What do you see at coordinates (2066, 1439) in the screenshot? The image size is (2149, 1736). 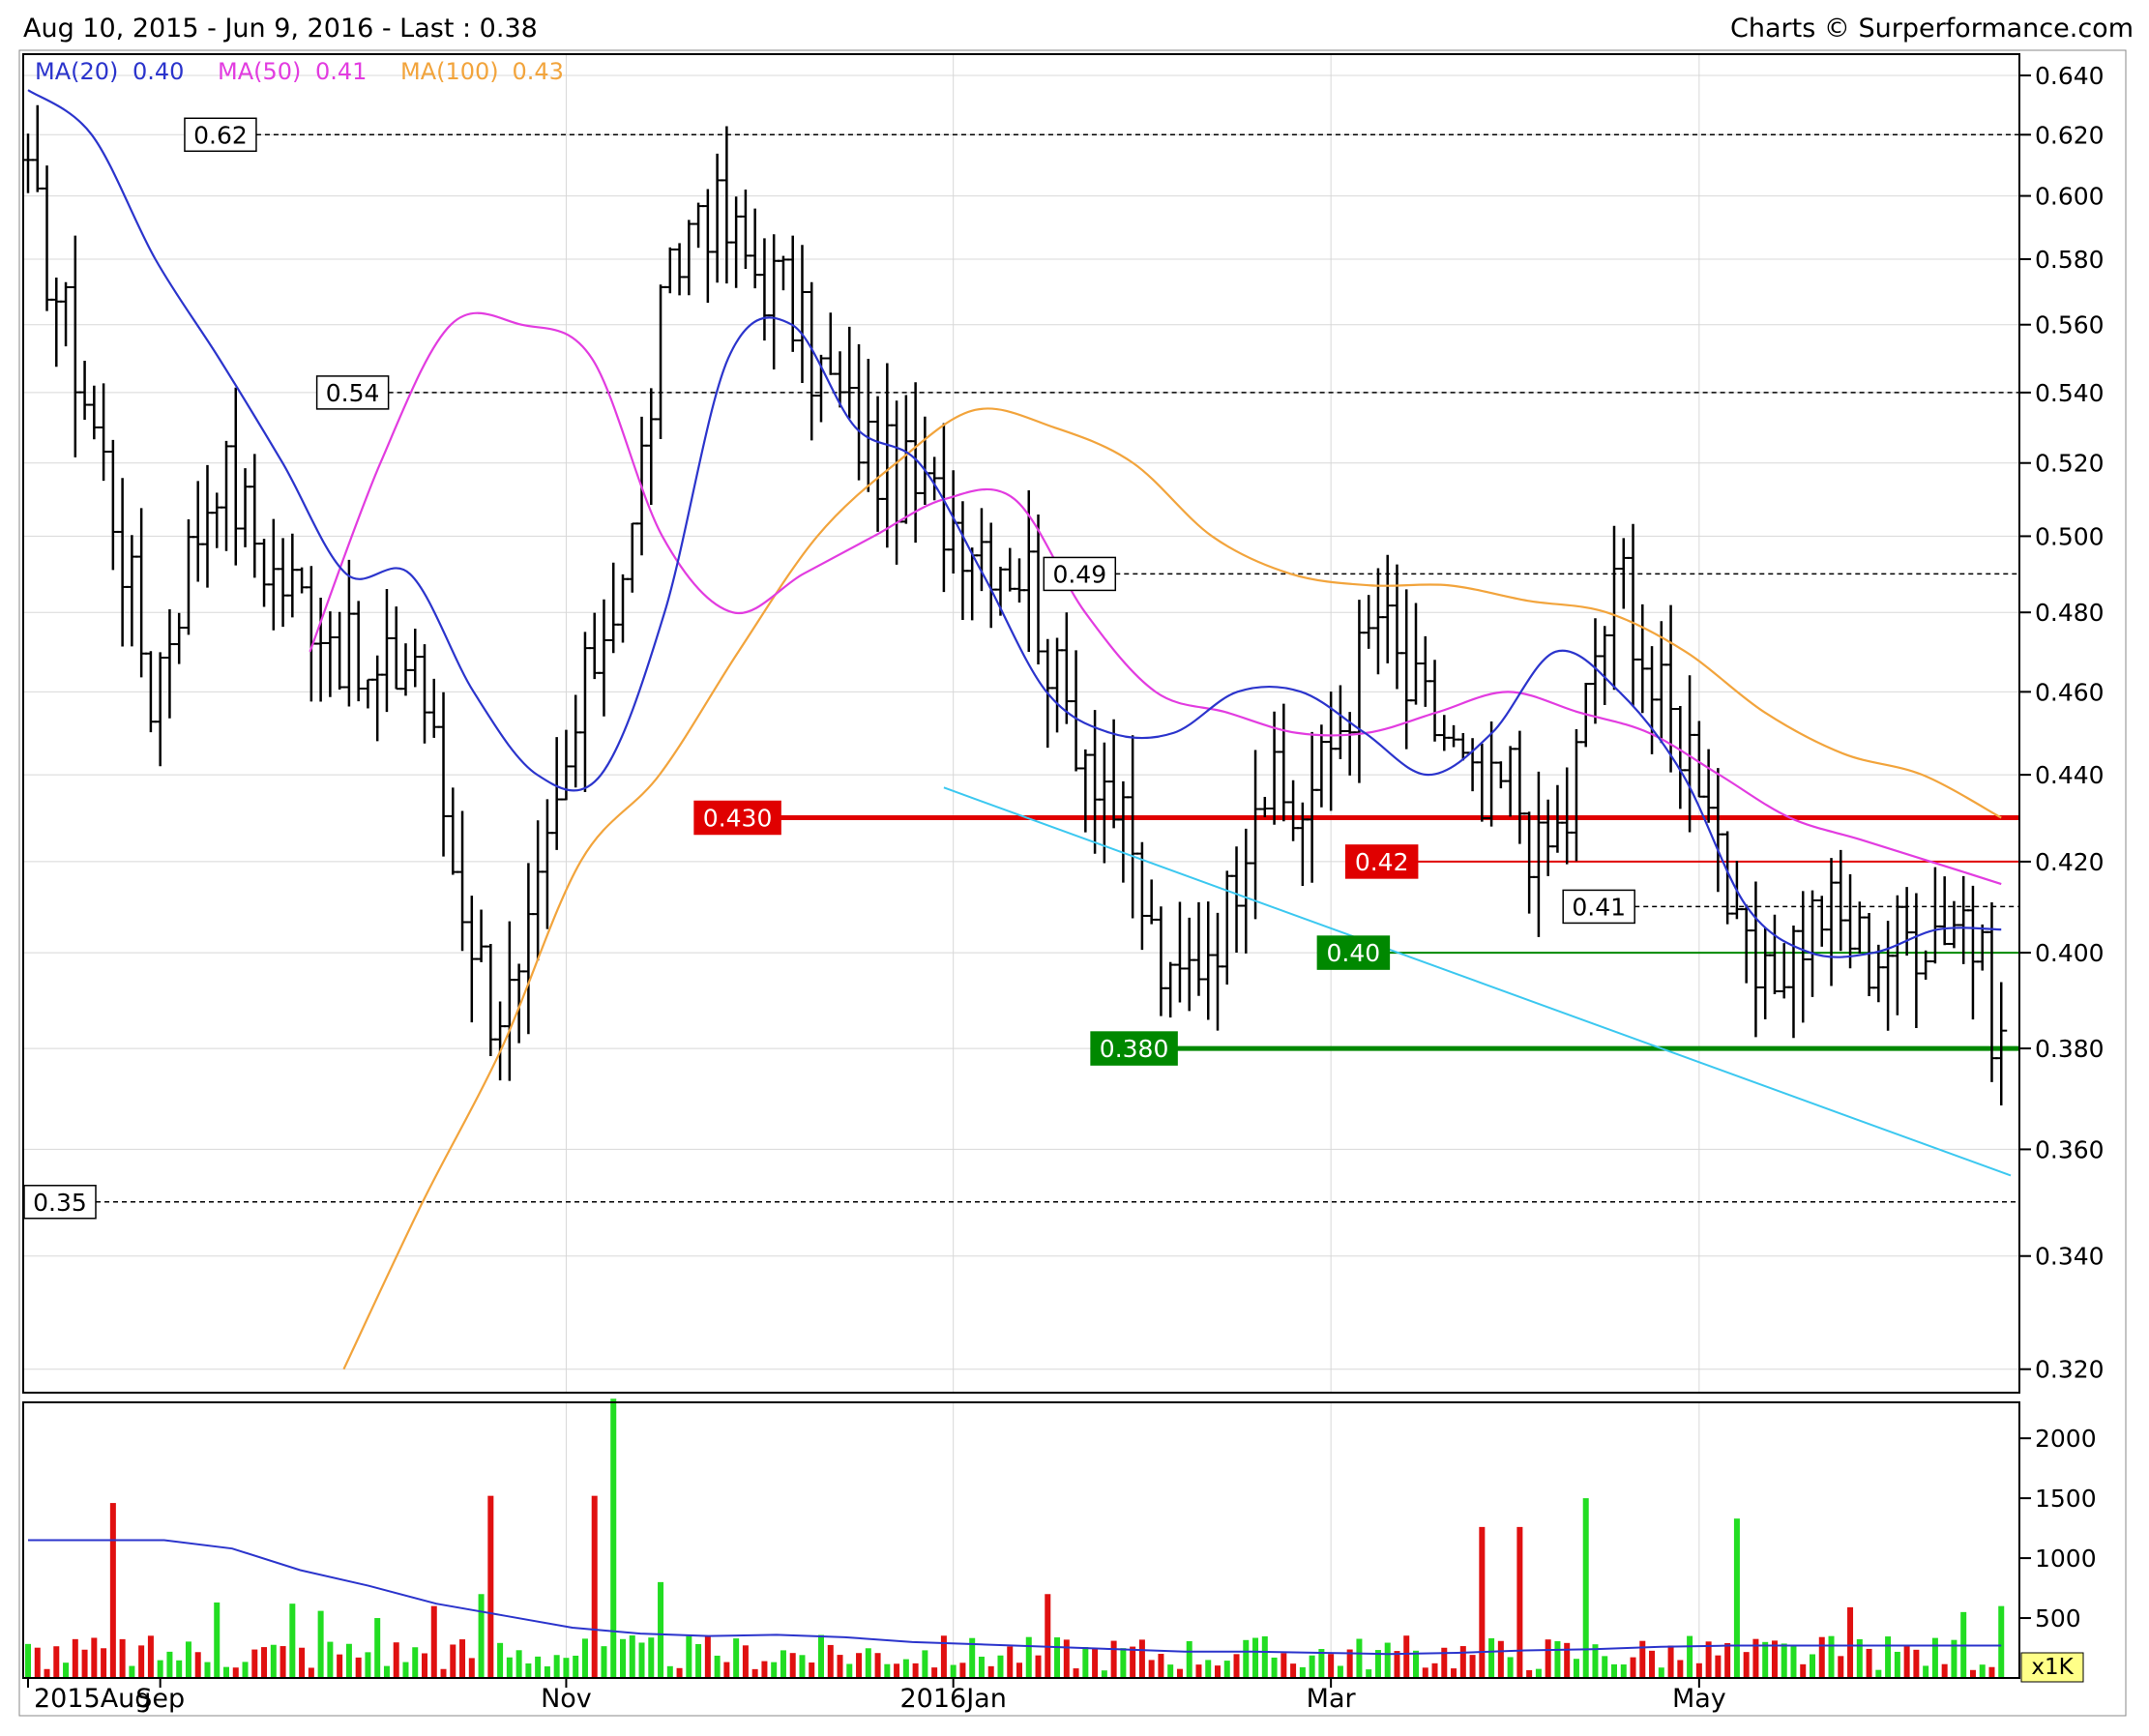 I see `volume-y-tick-label: 2000` at bounding box center [2066, 1439].